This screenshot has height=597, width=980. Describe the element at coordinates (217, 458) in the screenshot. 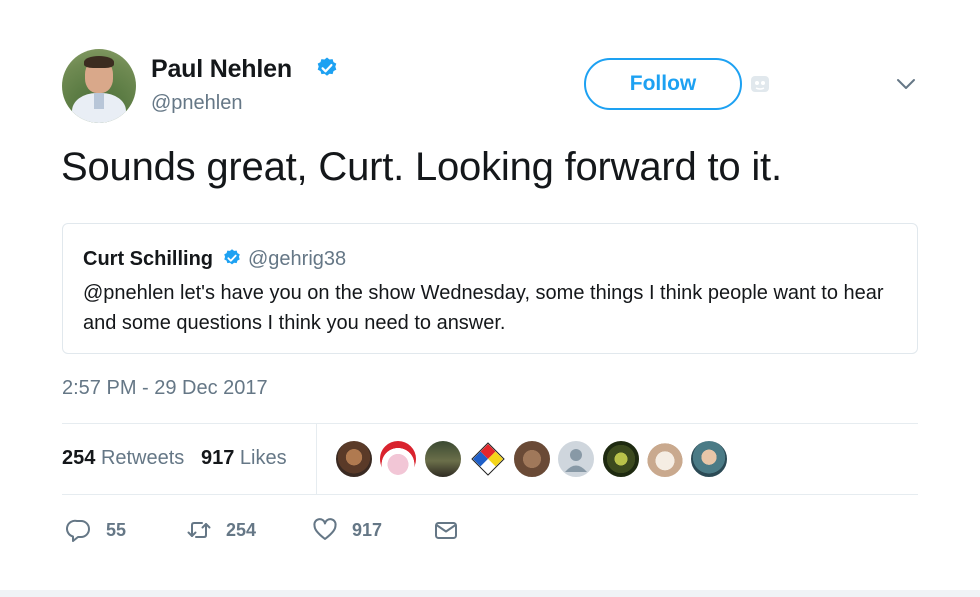

I see `likes-count: 917` at that location.